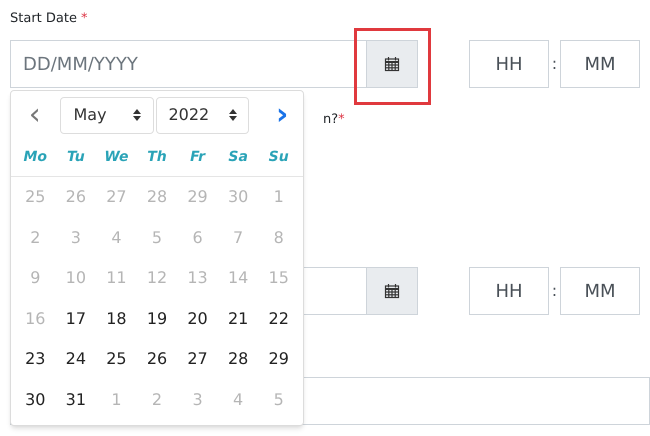  I want to click on day-cell-text: 15, so click(278, 278).